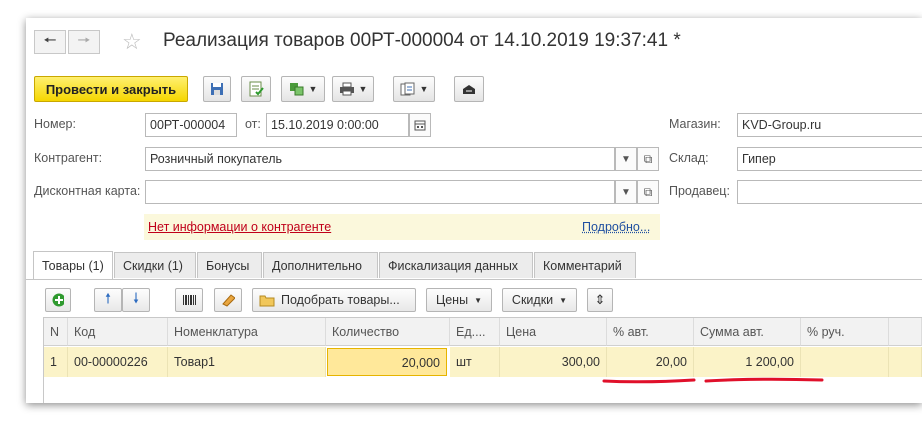 The height and width of the screenshot is (423, 922). What do you see at coordinates (699, 191) in the screenshot?
I see `seller-label: Продавец:` at bounding box center [699, 191].